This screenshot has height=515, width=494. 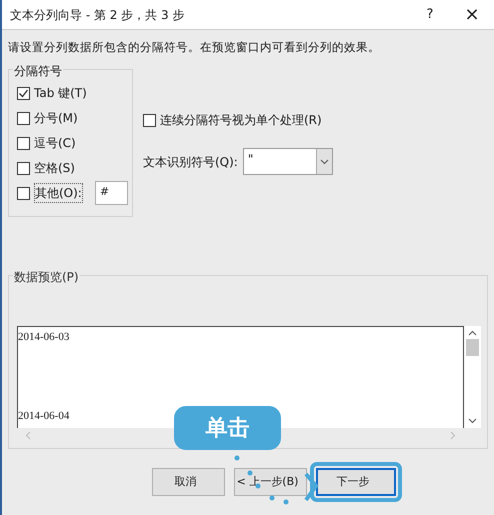 What do you see at coordinates (356, 482) in the screenshot?
I see `dialog-button: 下一步` at bounding box center [356, 482].